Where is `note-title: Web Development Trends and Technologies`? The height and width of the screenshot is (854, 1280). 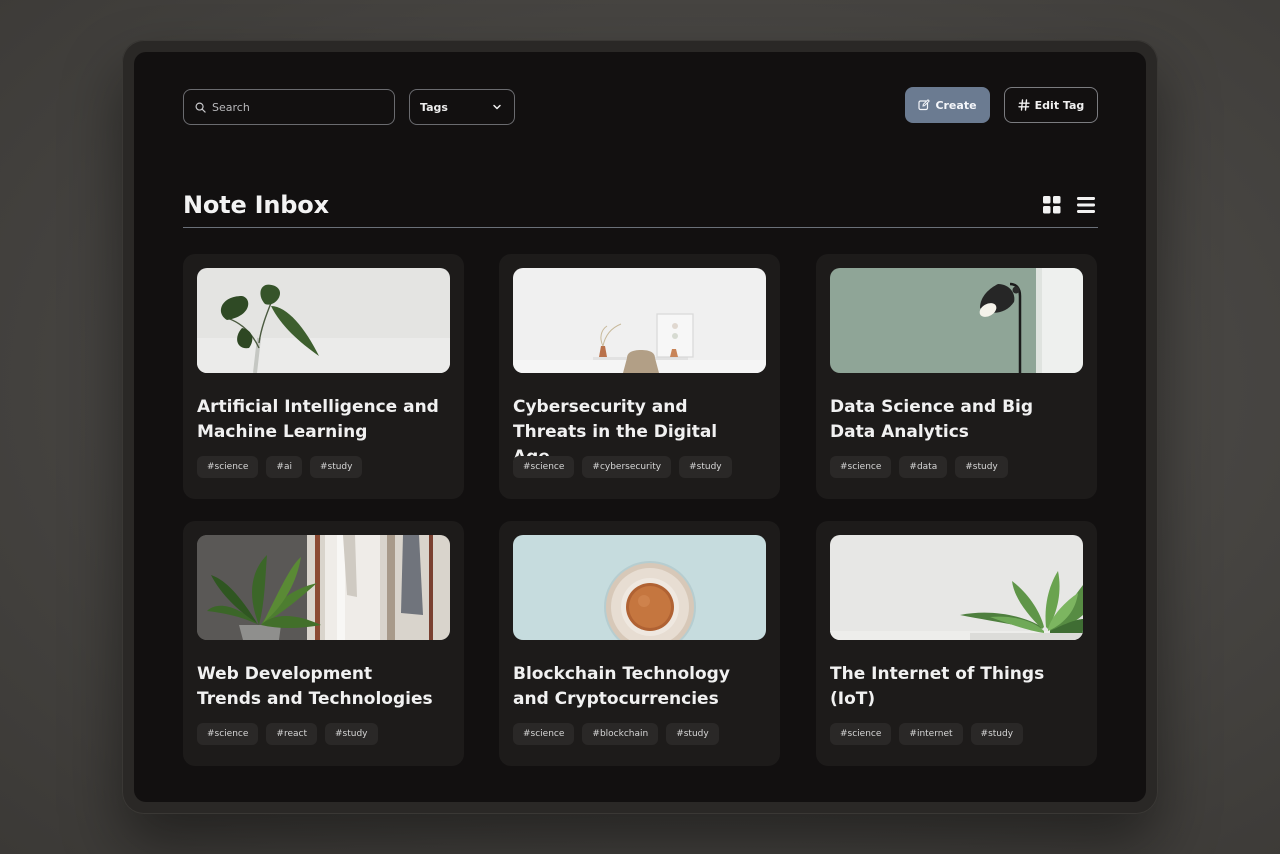 note-title: Web Development Trends and Technologies is located at coordinates (315, 686).